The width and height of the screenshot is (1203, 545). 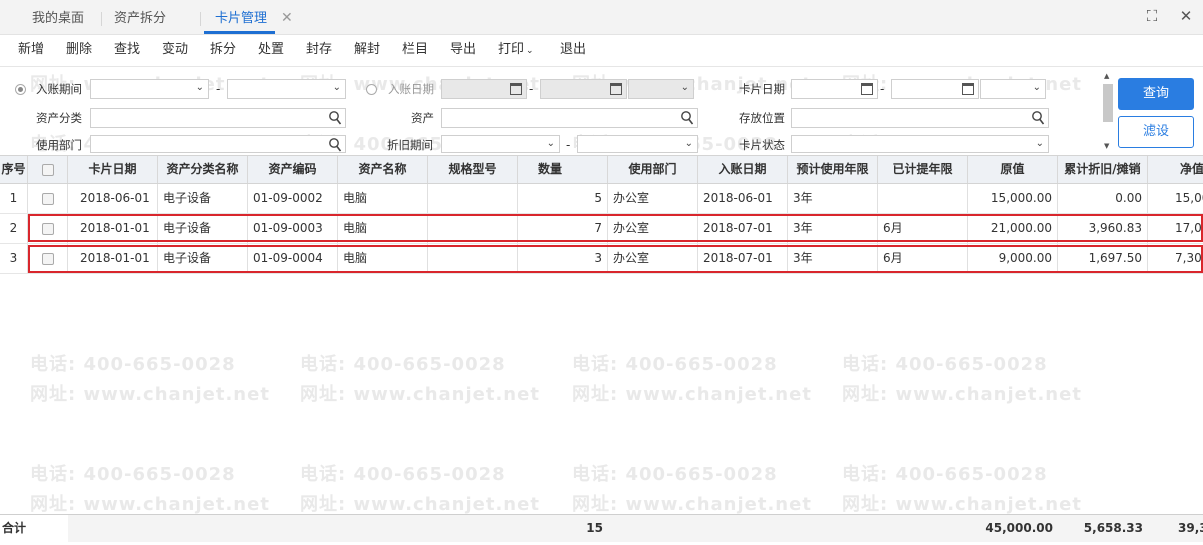 What do you see at coordinates (1013, 89) in the screenshot?
I see `card-date-preset-select: ⌄` at bounding box center [1013, 89].